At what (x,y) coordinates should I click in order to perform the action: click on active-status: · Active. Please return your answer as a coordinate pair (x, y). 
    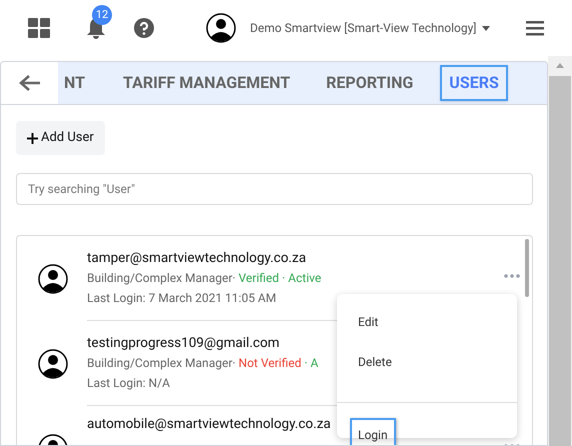
    Looking at the image, I should click on (302, 278).